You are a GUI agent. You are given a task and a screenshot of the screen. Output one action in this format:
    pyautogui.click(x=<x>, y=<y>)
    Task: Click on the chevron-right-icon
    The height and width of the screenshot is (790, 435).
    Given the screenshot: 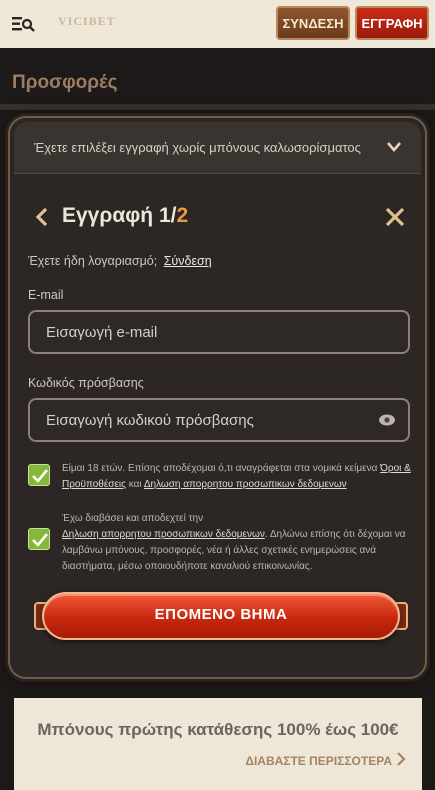 What is the action you would take?
    pyautogui.click(x=401, y=759)
    